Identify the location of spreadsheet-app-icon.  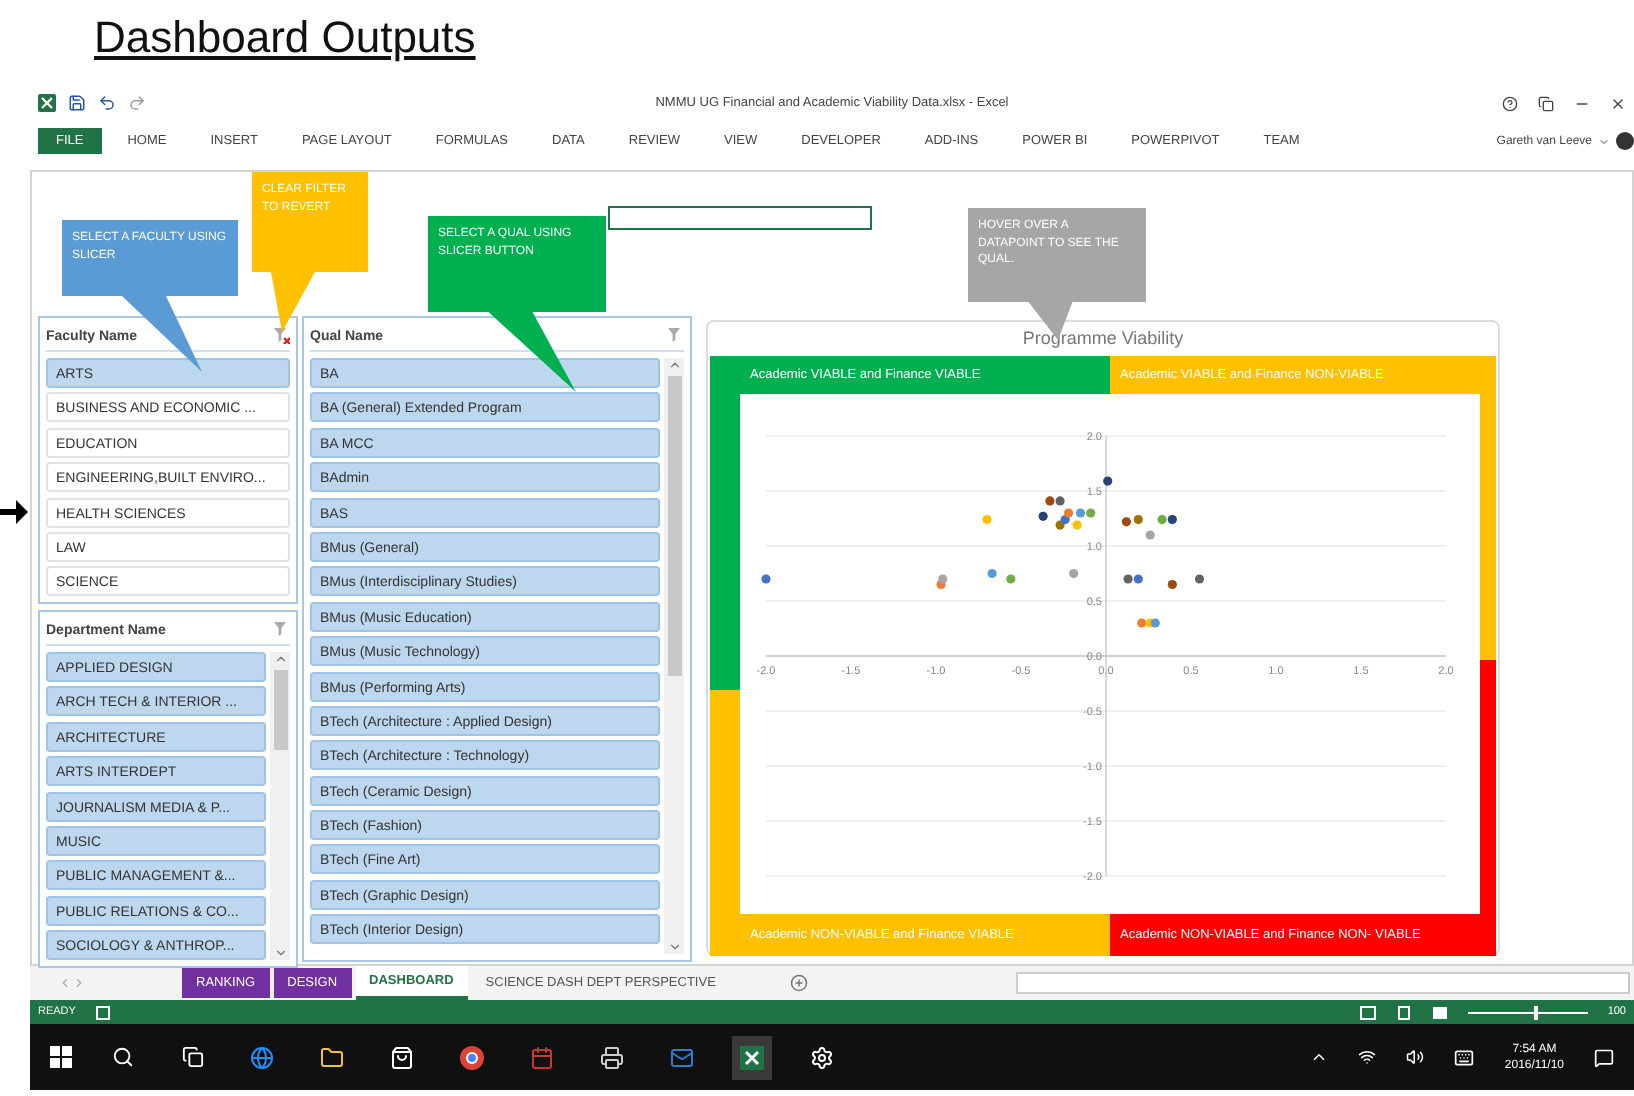
(752, 1057).